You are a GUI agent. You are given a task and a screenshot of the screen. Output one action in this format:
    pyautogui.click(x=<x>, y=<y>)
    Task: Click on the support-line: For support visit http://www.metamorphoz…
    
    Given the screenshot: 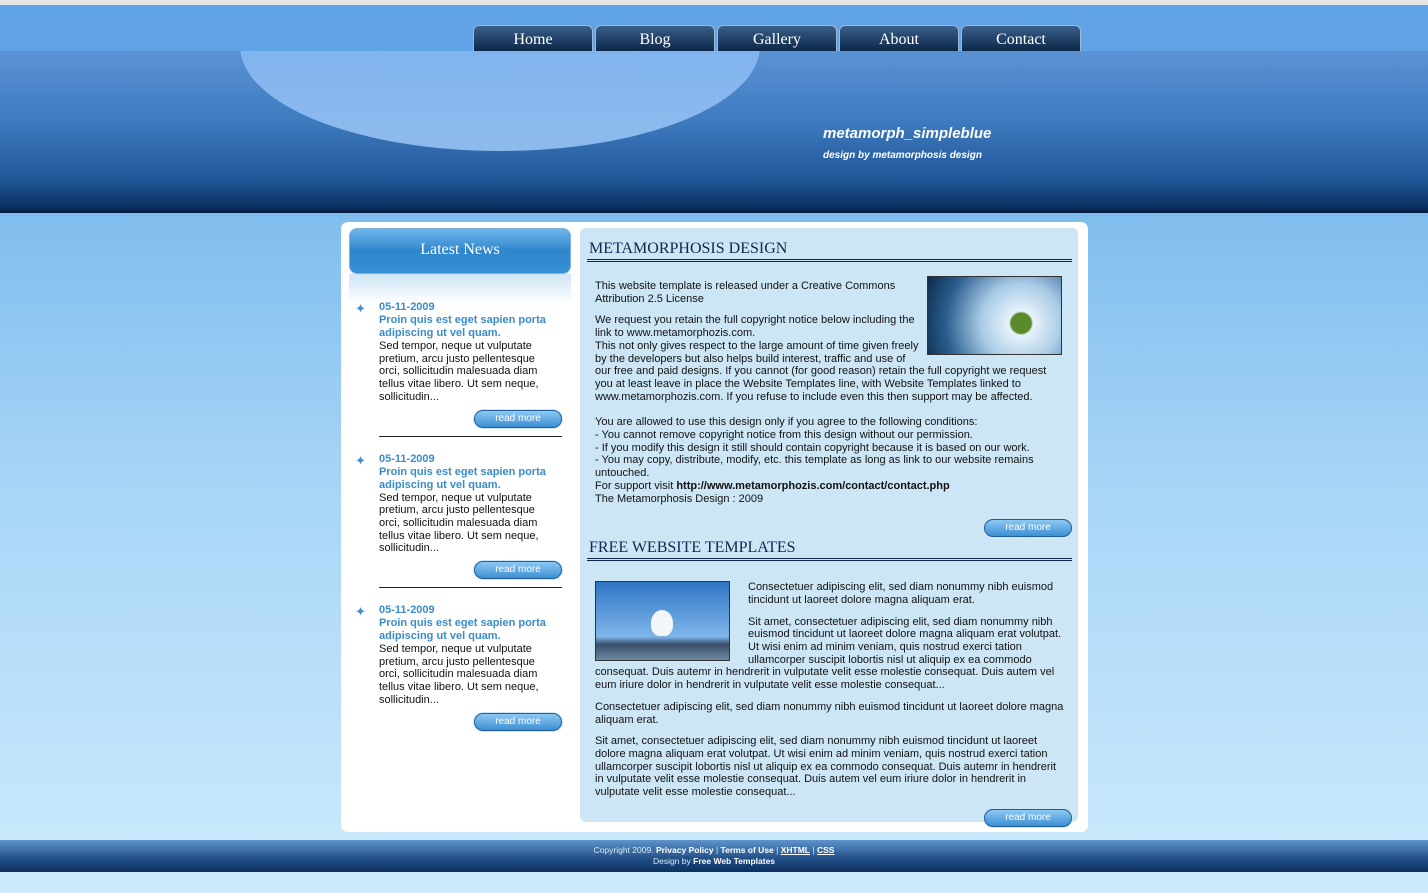 What is the action you would take?
    pyautogui.click(x=829, y=486)
    